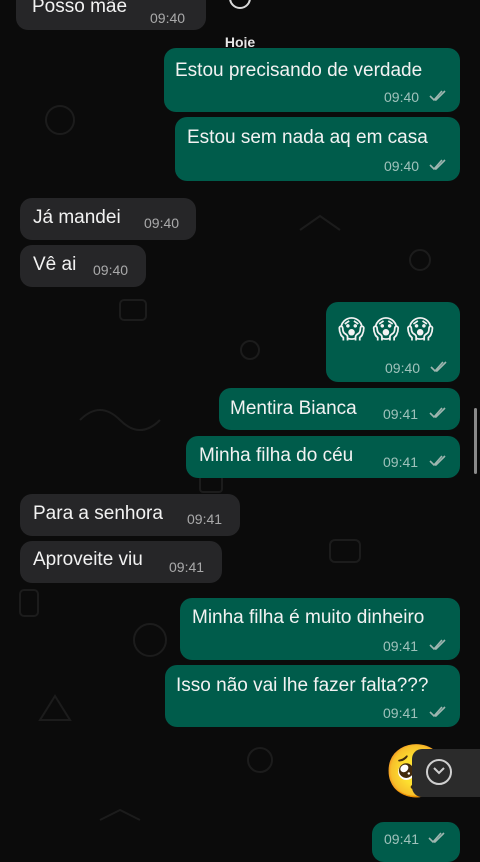 The width and height of the screenshot is (480, 862). Describe the element at coordinates (77, 217) in the screenshot. I see `message-text: Já mandei` at that location.